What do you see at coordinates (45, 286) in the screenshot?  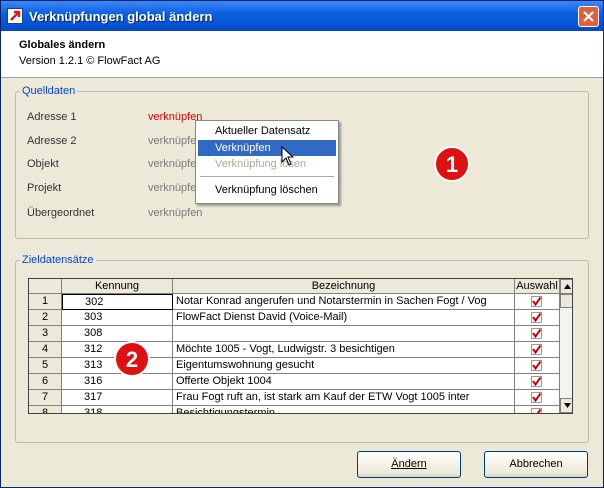 I see `grid-corner-header` at bounding box center [45, 286].